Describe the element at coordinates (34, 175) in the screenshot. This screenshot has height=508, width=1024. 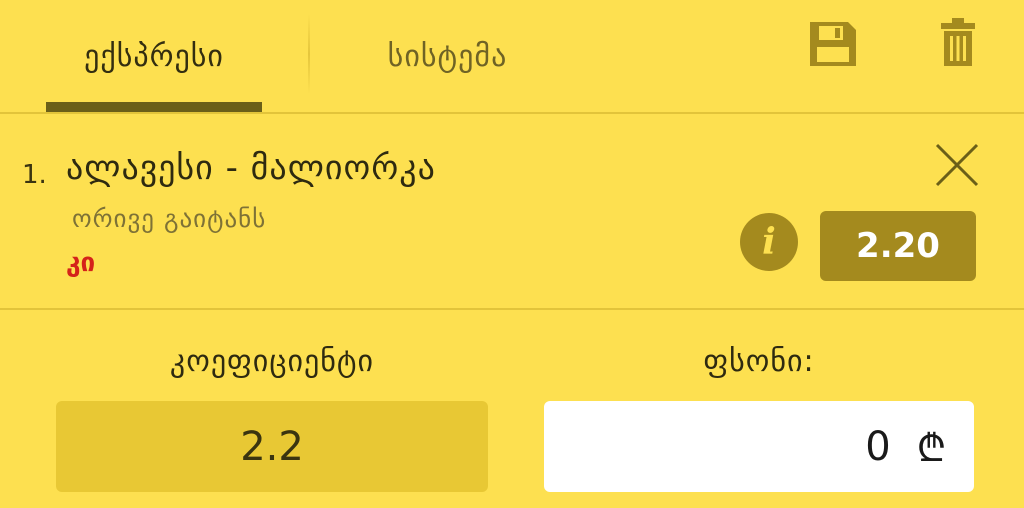
I see `bet-index: 1.` at that location.